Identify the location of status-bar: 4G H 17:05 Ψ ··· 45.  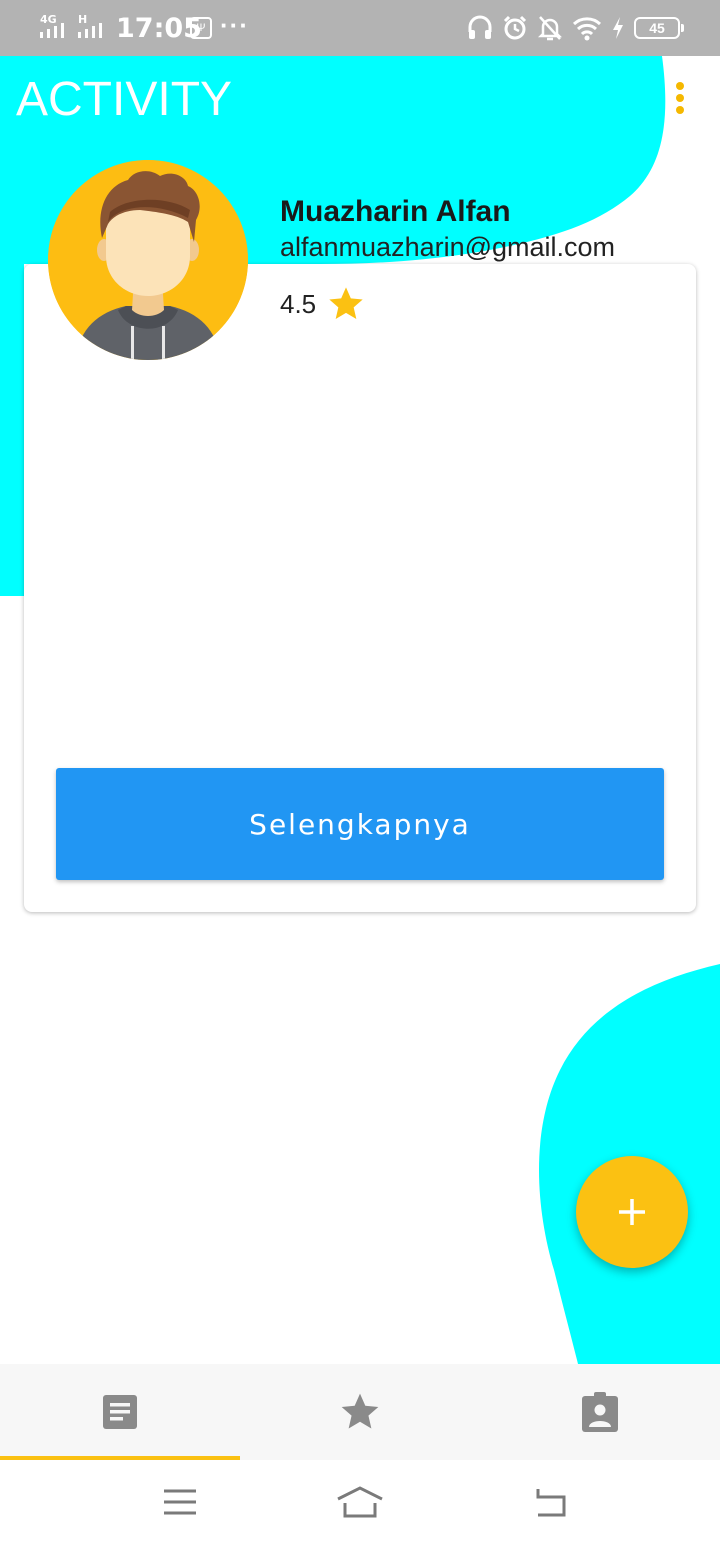
(360, 28).